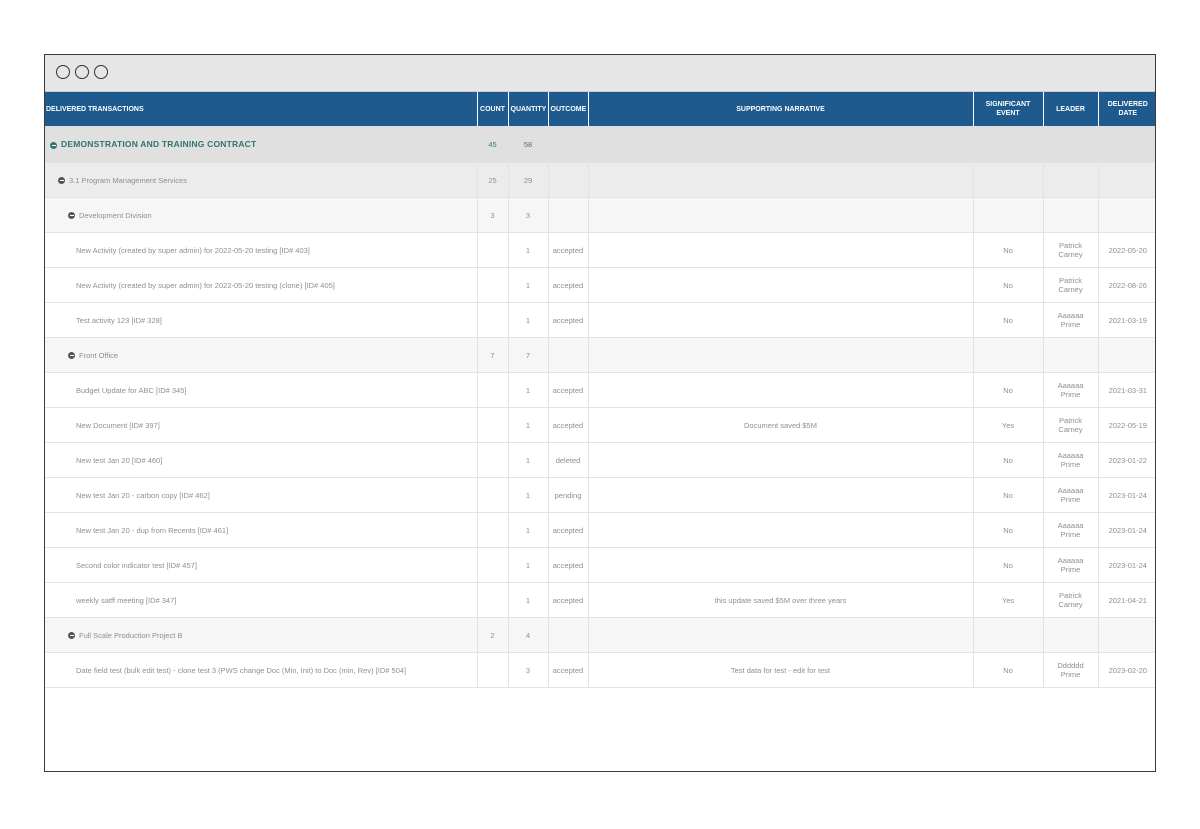  I want to click on window-titlebar, so click(600, 73).